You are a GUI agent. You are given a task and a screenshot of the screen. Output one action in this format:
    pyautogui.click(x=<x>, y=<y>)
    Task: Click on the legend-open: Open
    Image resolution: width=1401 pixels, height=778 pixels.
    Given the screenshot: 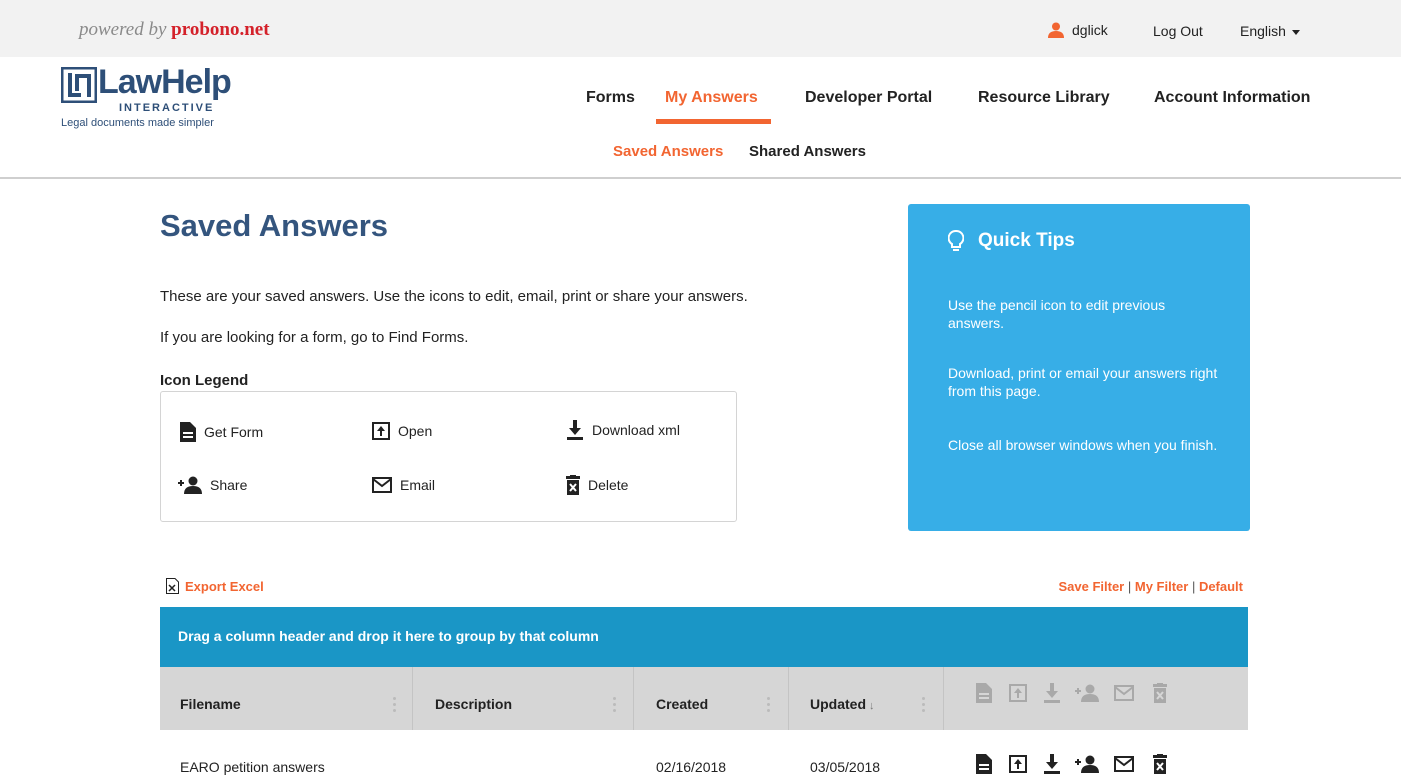 What is the action you would take?
    pyautogui.click(x=402, y=431)
    